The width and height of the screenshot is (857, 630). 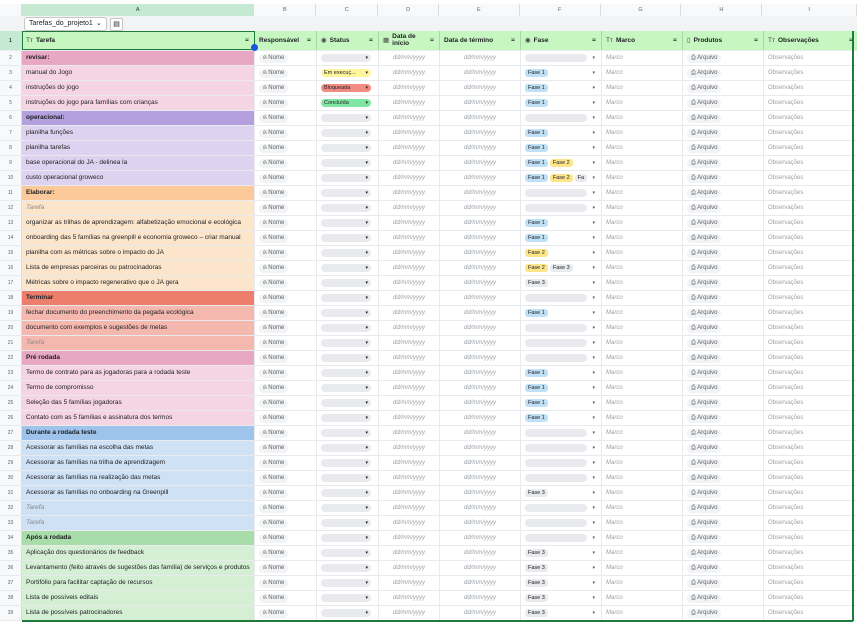 What do you see at coordinates (138, 73) in the screenshot?
I see `task-cell: manual do Jogo` at bounding box center [138, 73].